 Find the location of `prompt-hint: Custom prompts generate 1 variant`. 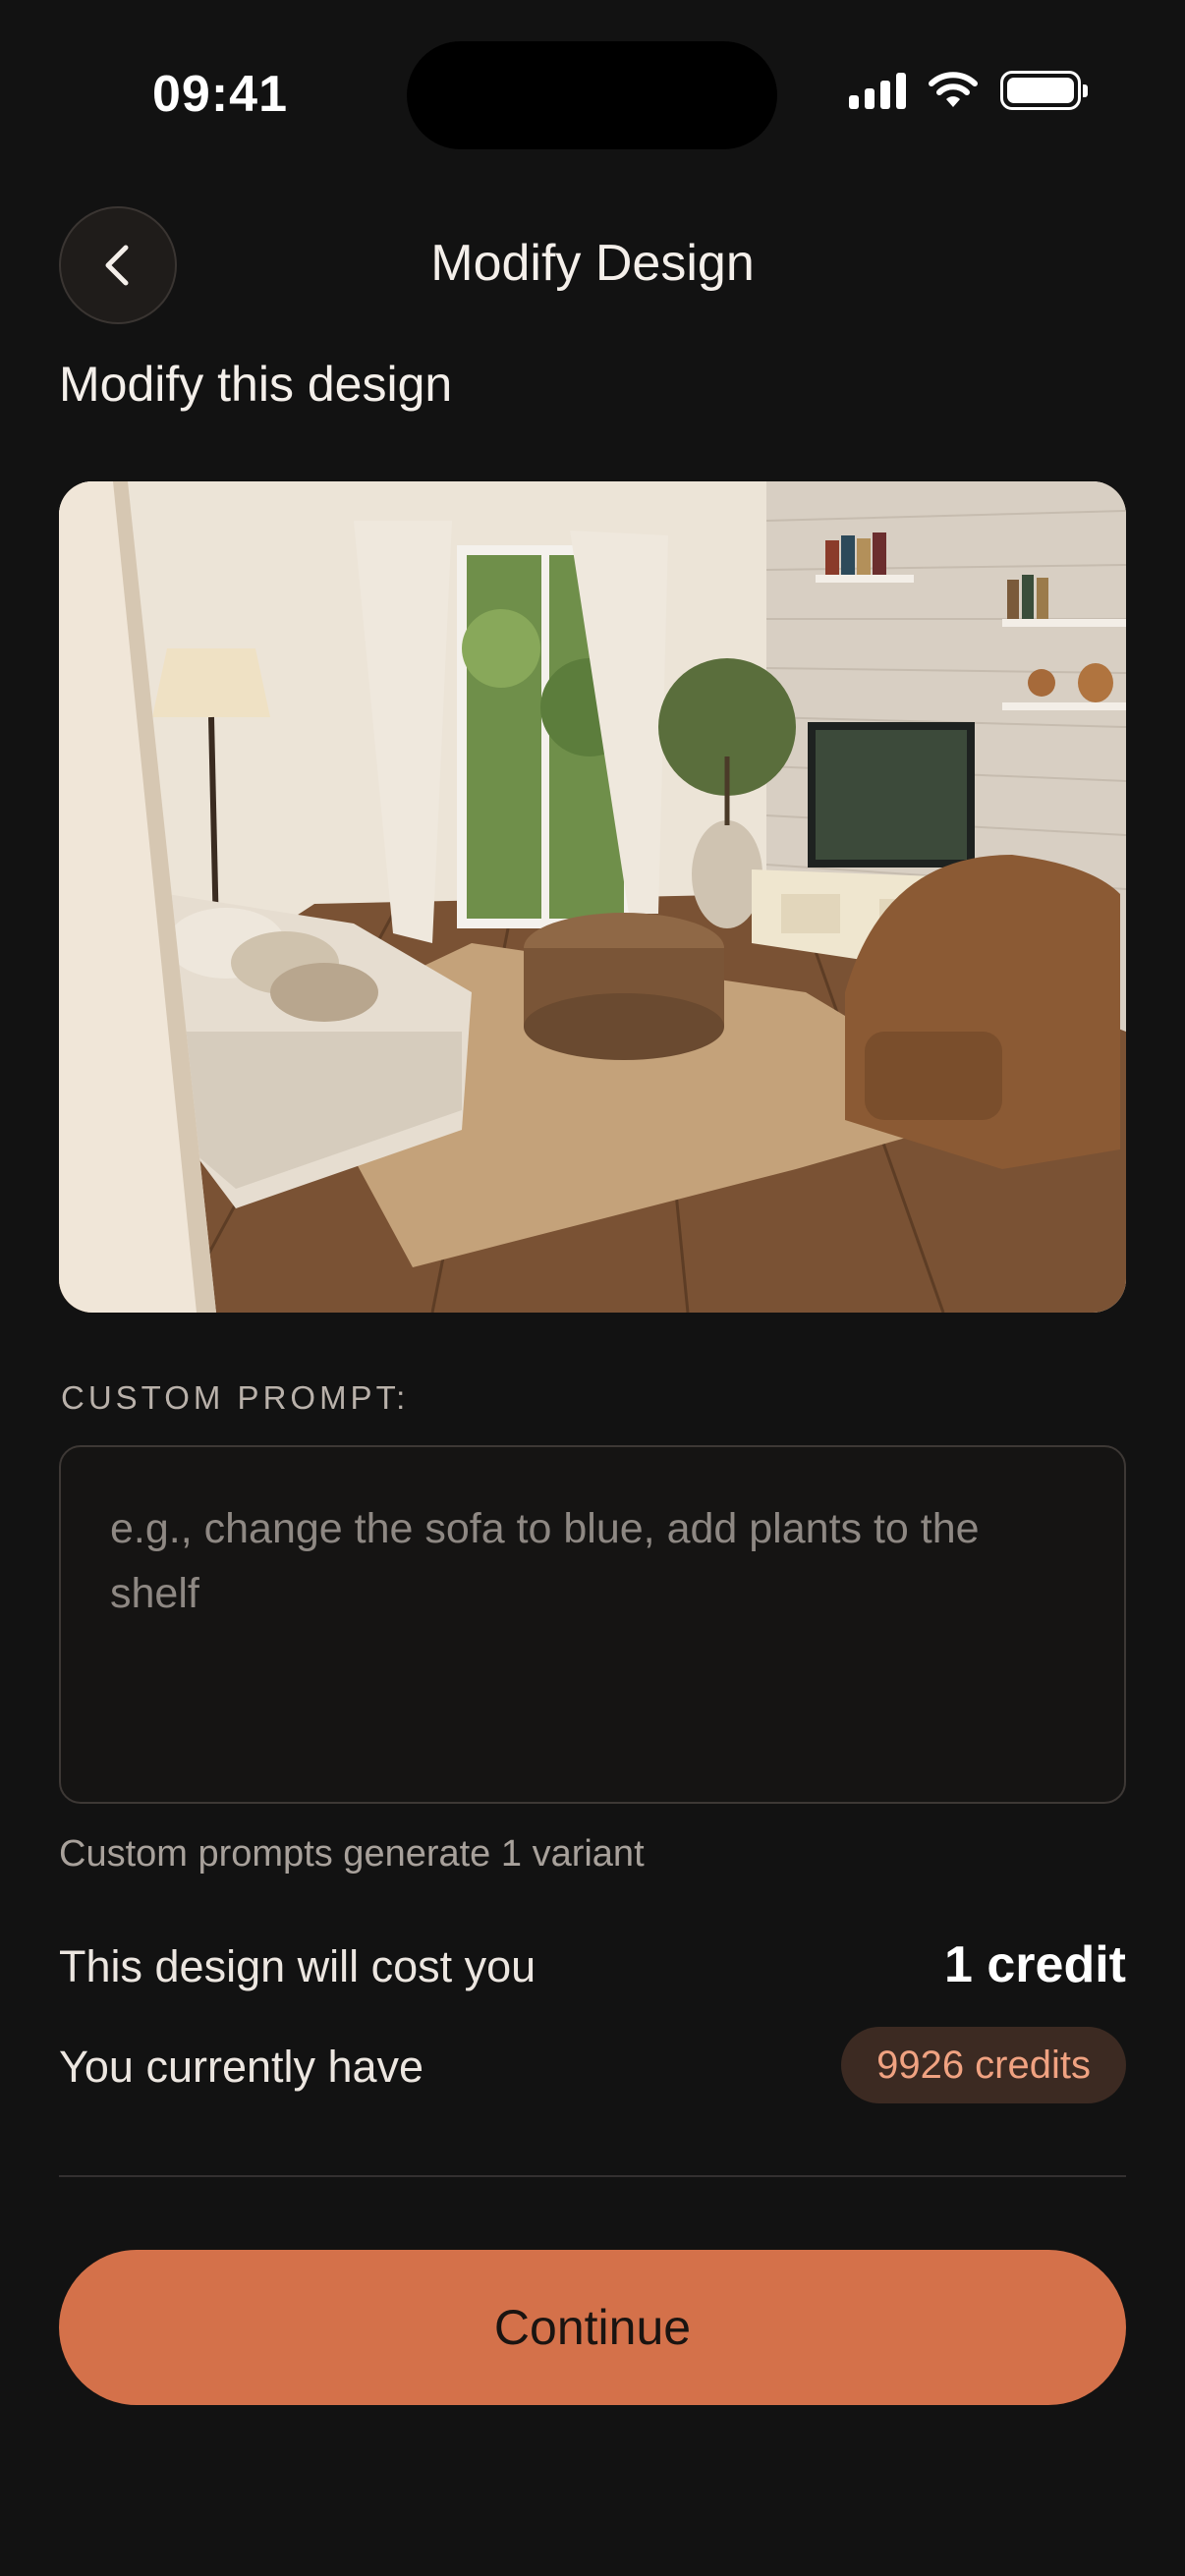

prompt-hint: Custom prompts generate 1 variant is located at coordinates (352, 1854).